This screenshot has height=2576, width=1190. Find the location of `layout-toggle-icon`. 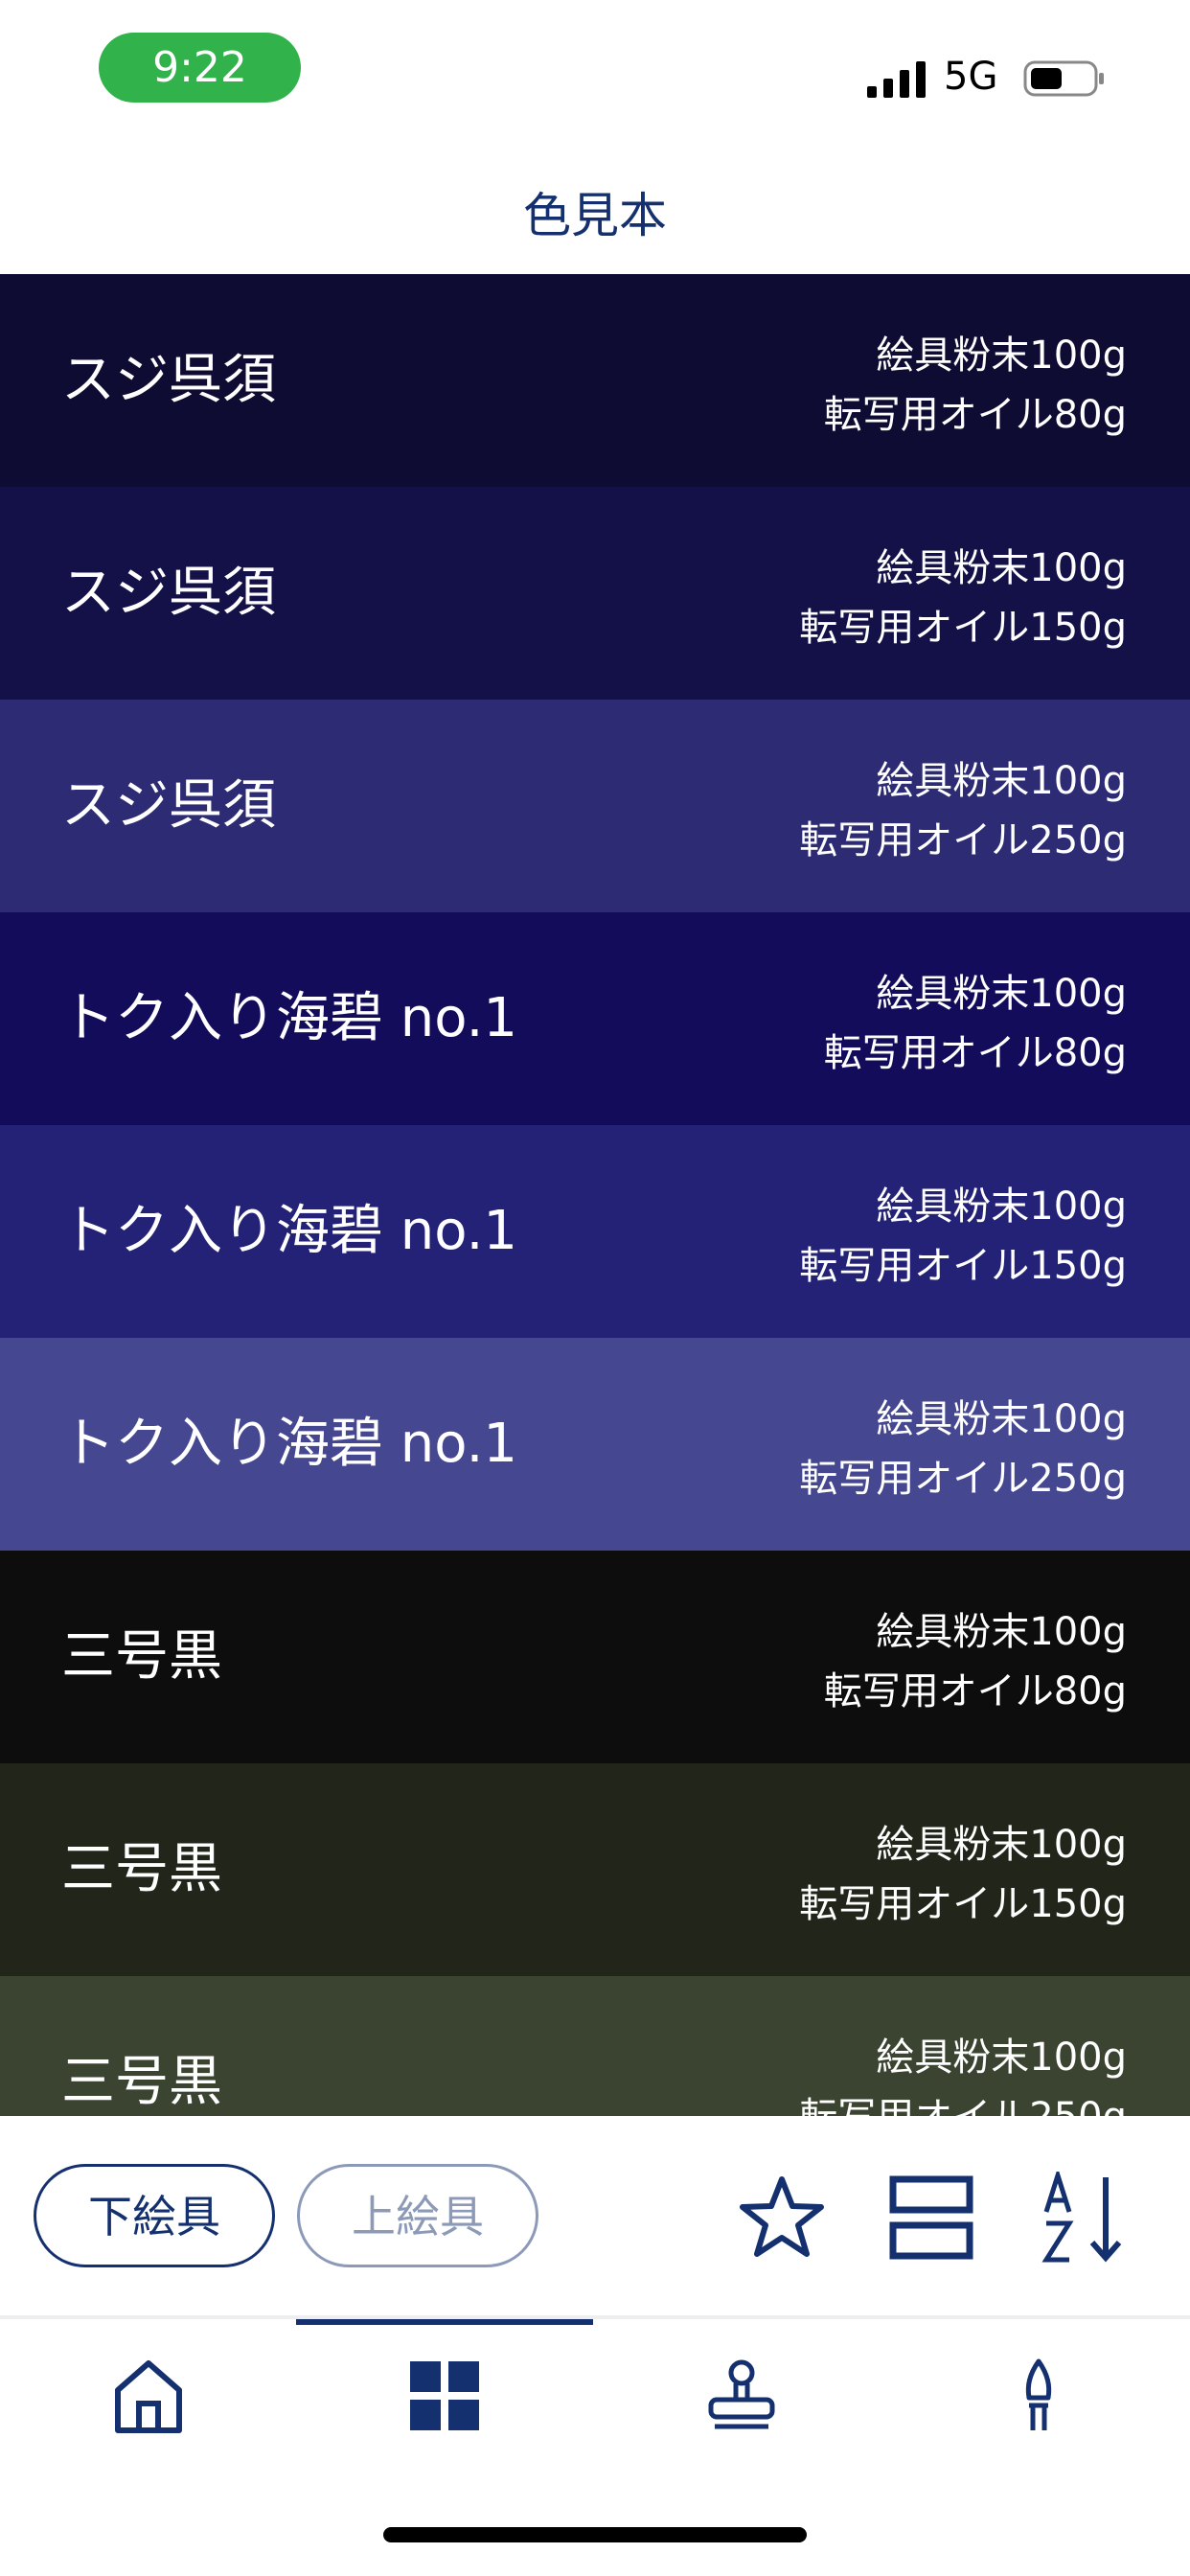

layout-toggle-icon is located at coordinates (931, 2218).